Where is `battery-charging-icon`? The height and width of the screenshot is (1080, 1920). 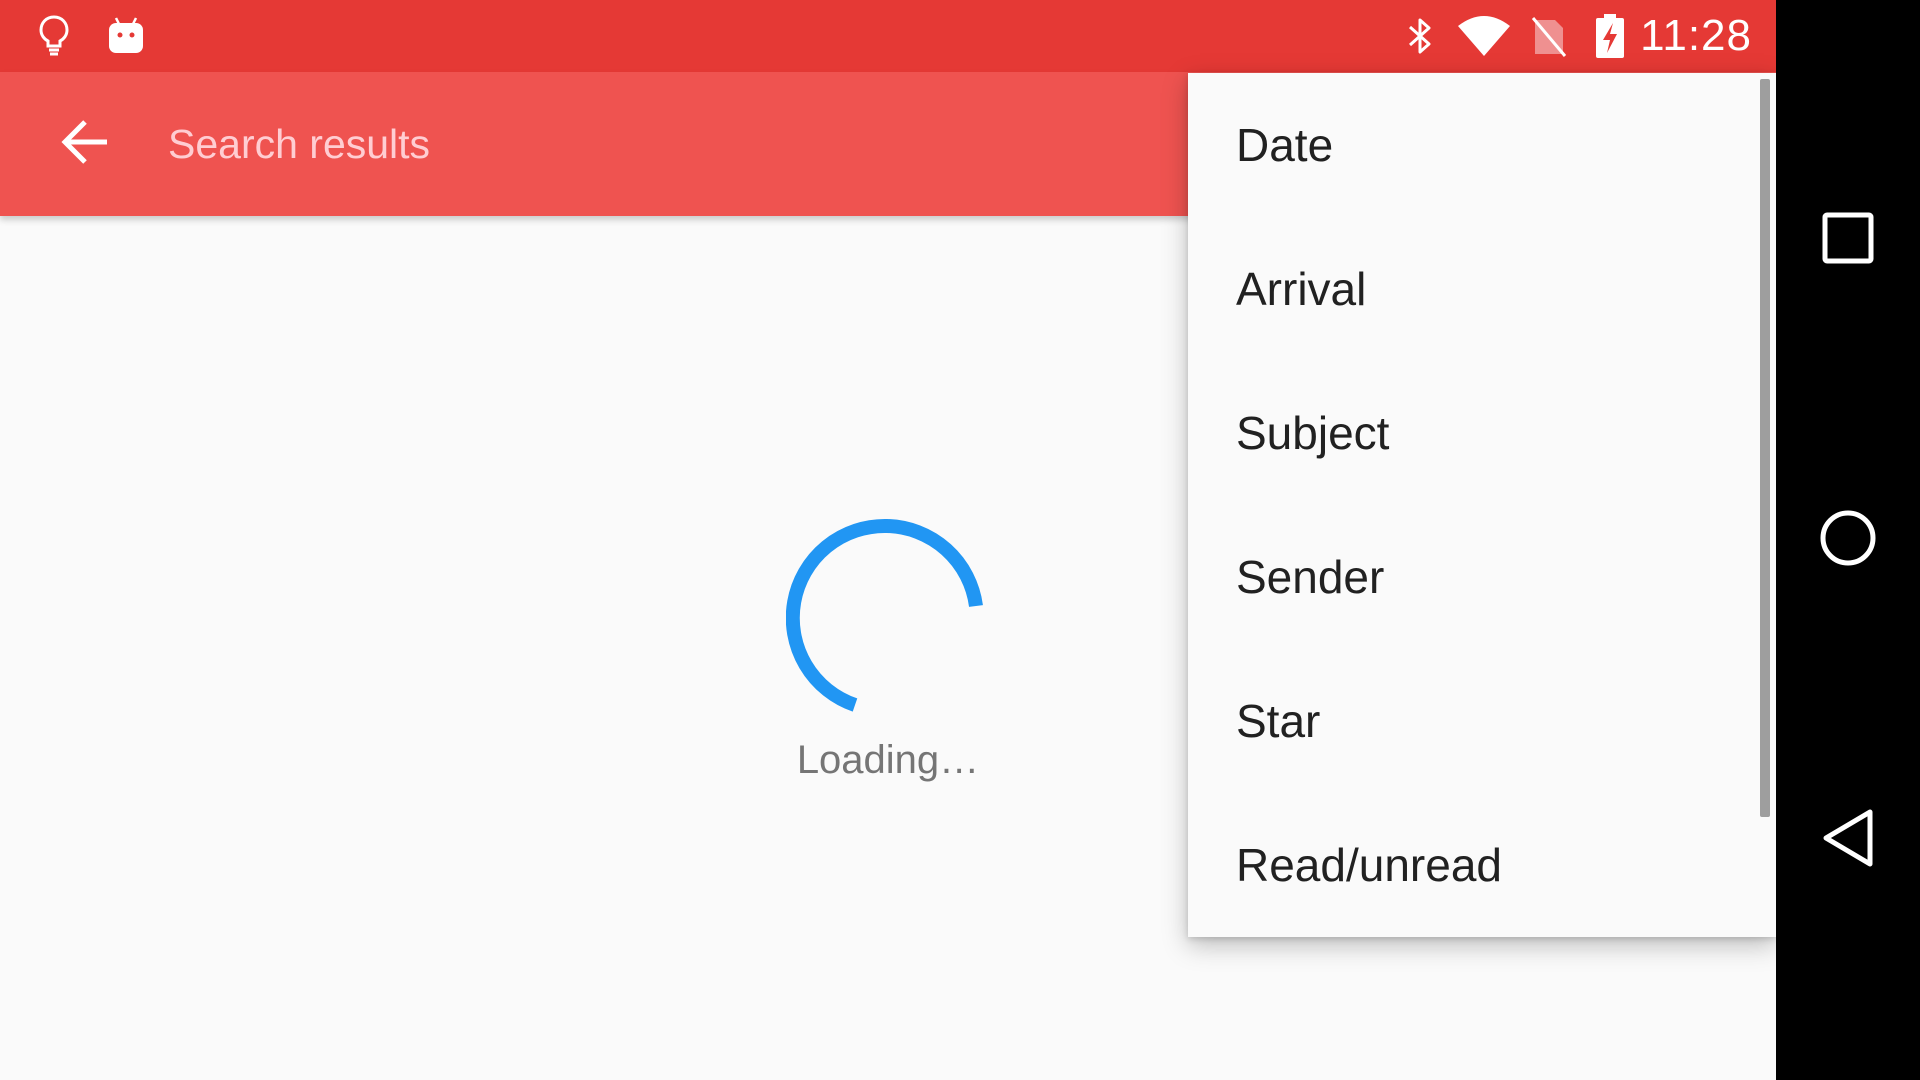 battery-charging-icon is located at coordinates (1610, 36).